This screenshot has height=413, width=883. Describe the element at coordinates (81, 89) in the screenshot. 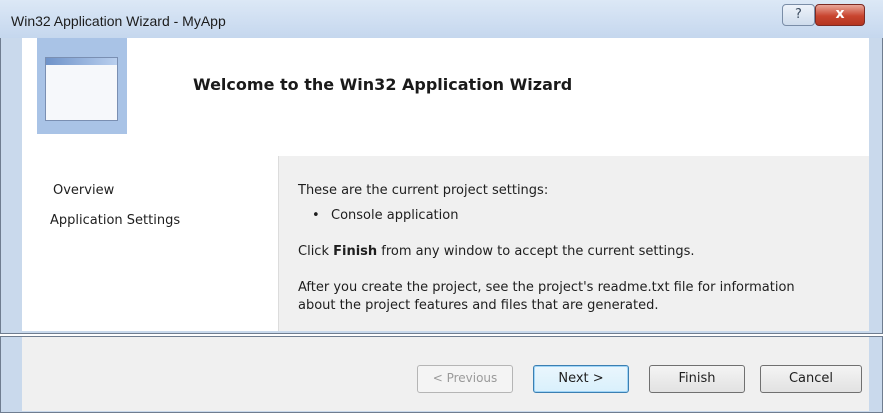

I see `window-graphic-icon` at that location.